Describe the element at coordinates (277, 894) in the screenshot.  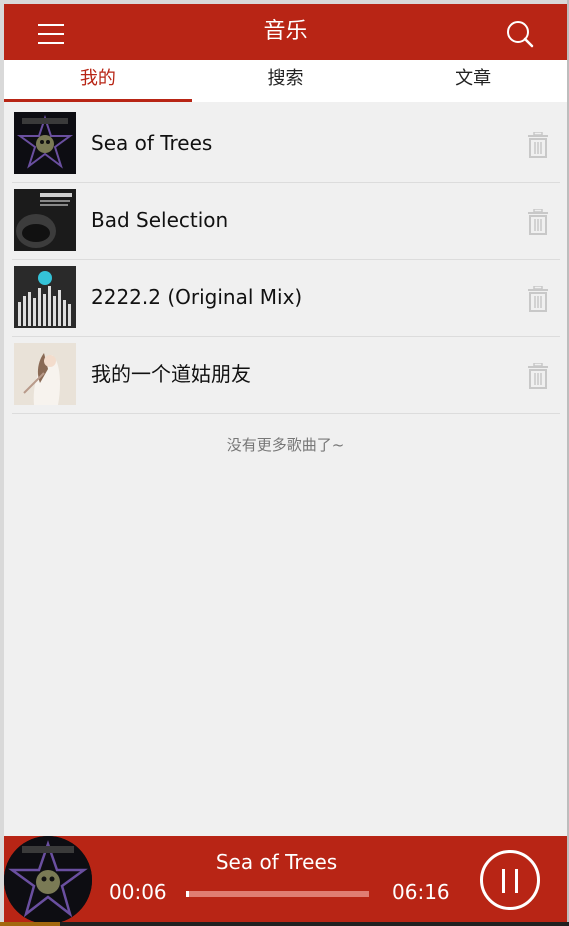
I see `progress-bar` at that location.